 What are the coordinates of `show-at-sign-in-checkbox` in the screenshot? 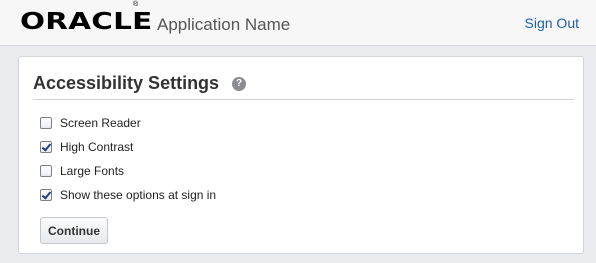 It's located at (46, 195).